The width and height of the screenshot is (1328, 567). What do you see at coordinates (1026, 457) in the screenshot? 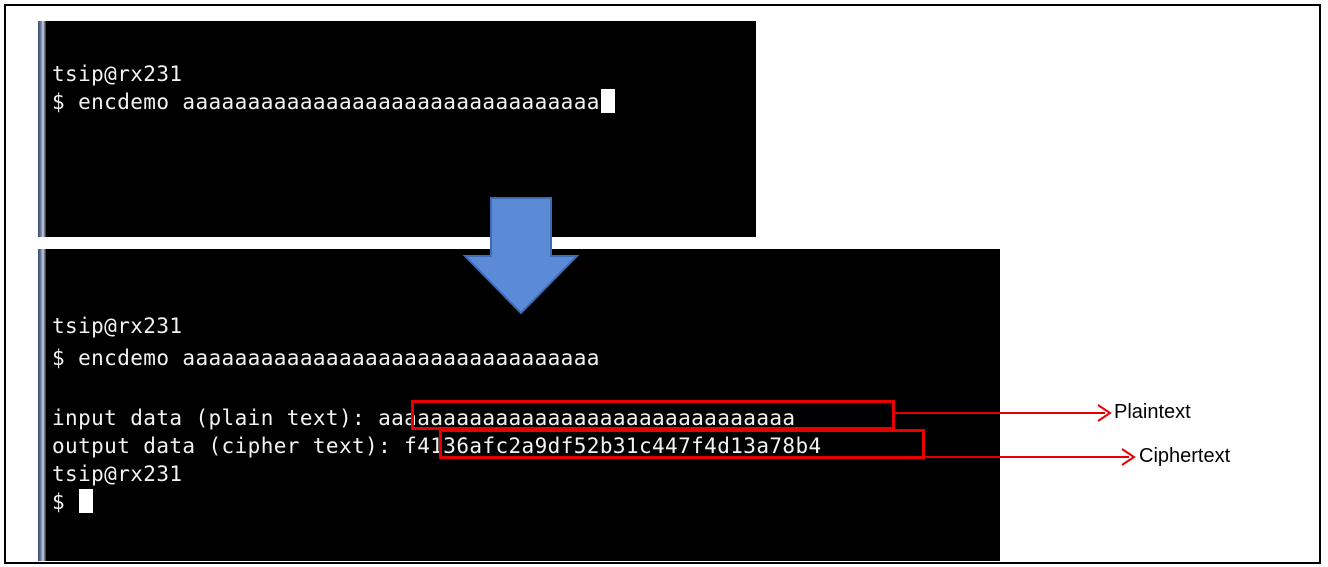
I see `ciphertext-pointer-line` at bounding box center [1026, 457].